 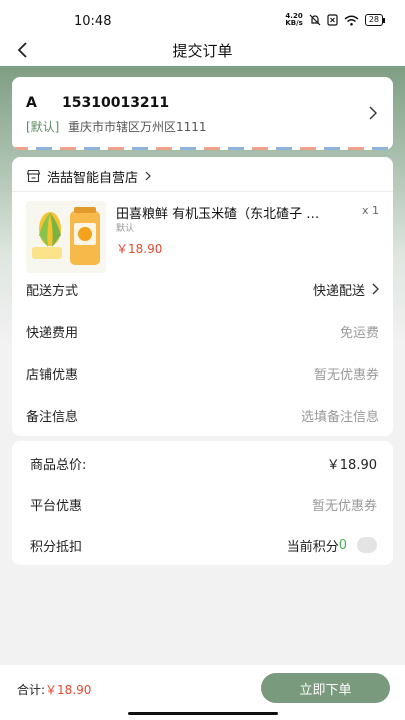 What do you see at coordinates (202, 289) in the screenshot?
I see `delivery-method-row: 配送方式 快递配送` at bounding box center [202, 289].